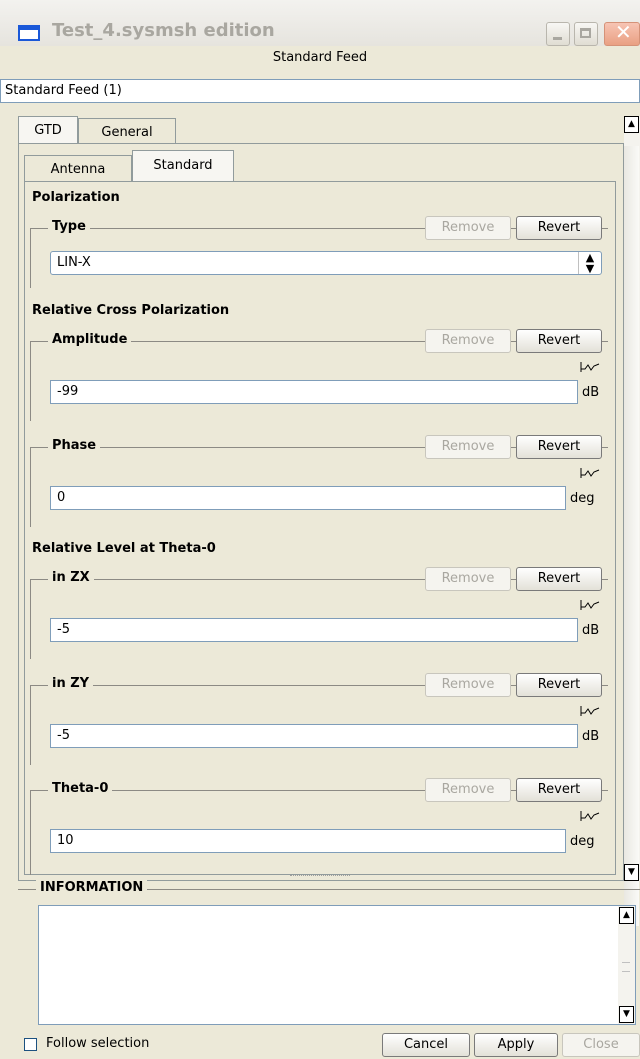  What do you see at coordinates (76, 197) in the screenshot?
I see `polarization-title: Polarization` at bounding box center [76, 197].